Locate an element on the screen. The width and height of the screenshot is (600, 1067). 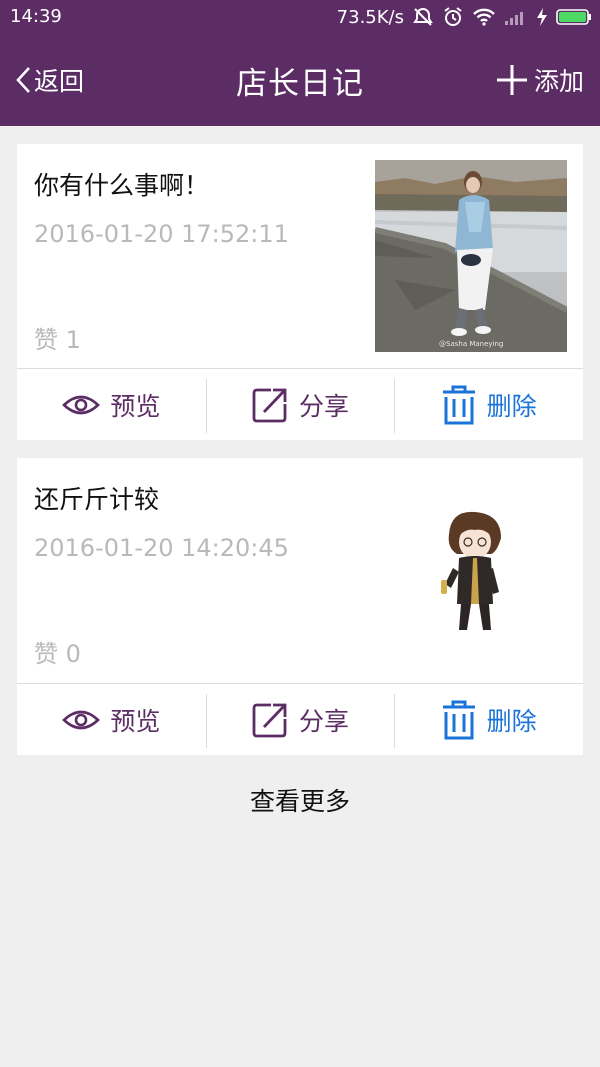
alarm-icon is located at coordinates (453, 16).